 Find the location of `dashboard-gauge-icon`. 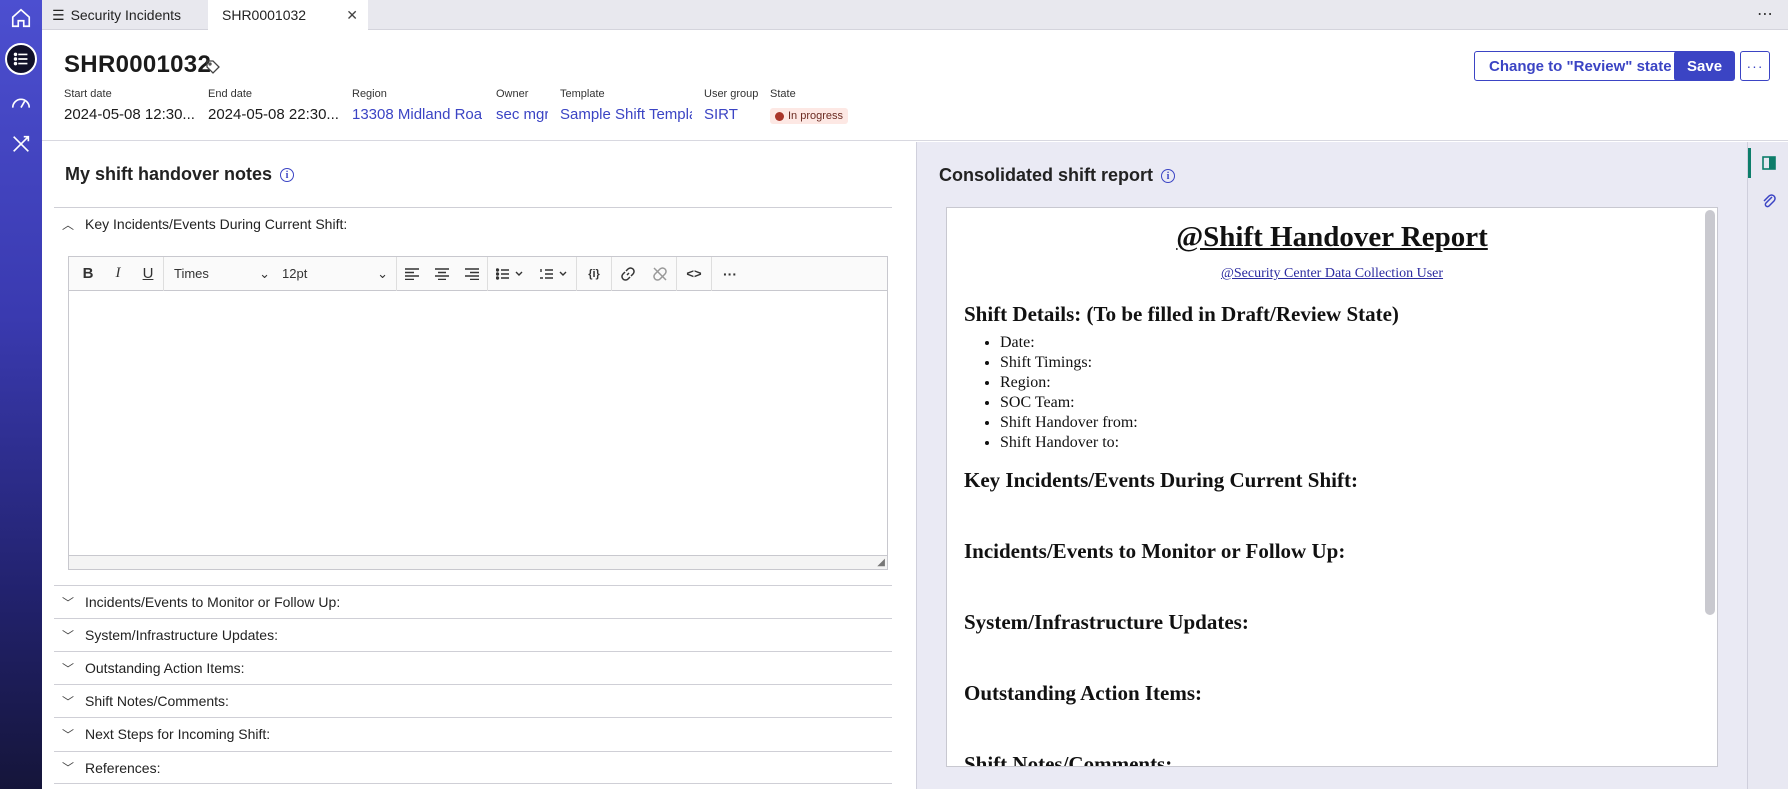

dashboard-gauge-icon is located at coordinates (21, 103).